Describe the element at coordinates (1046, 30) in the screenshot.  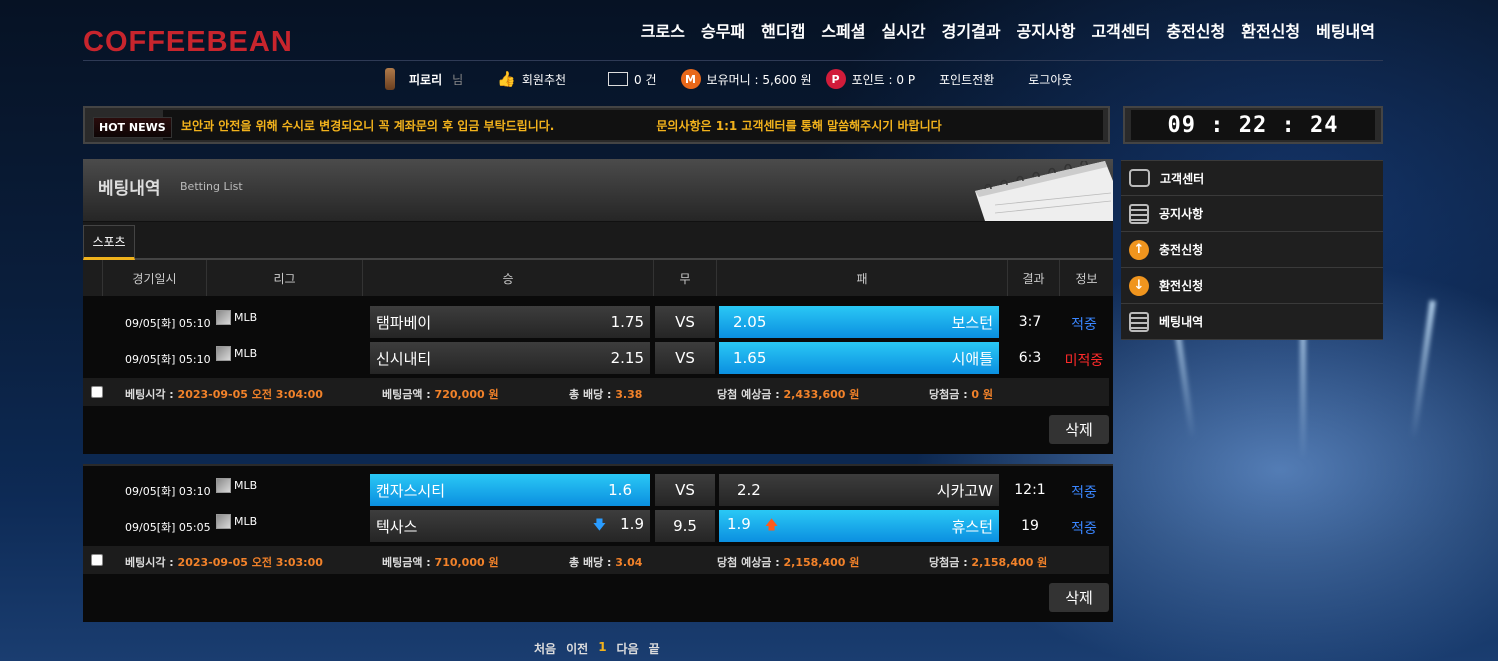
I see `nav-notice: 공지사항` at that location.